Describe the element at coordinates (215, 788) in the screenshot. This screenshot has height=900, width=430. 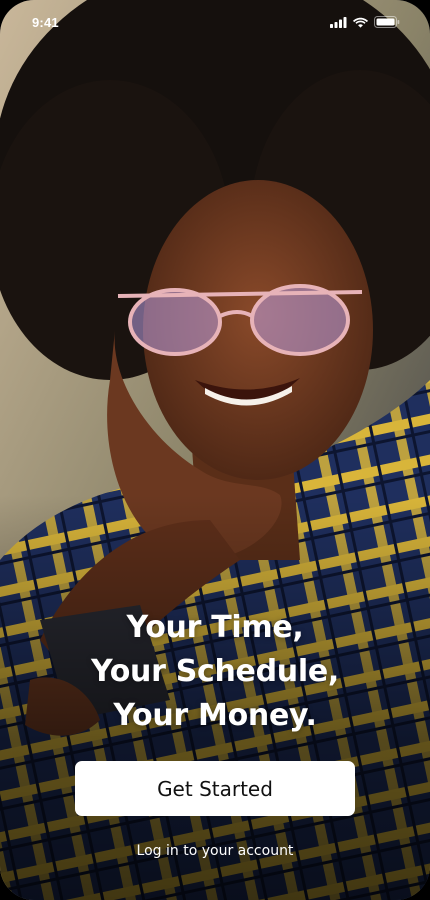
I see `get-started-button: Get Started` at that location.